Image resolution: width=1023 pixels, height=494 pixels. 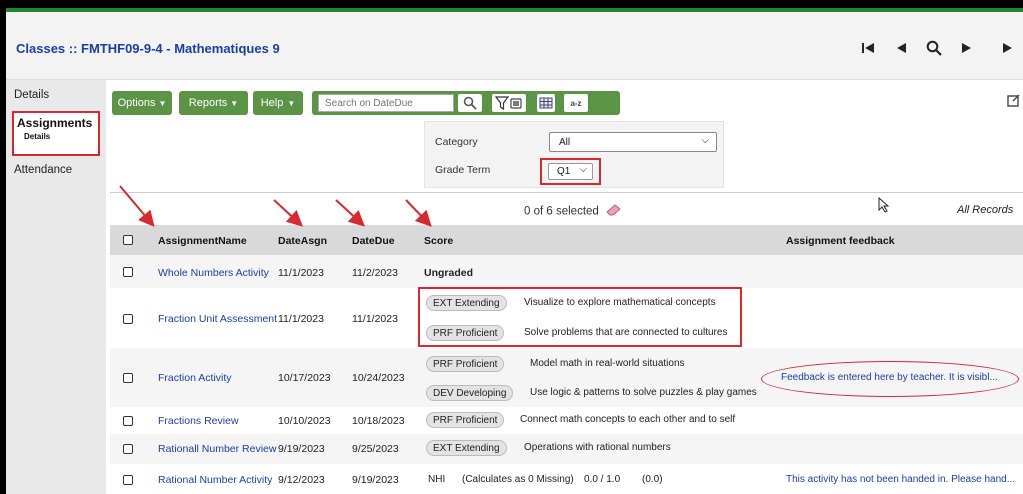 I want to click on selection-bar: 0 of 6 selected All Records, so click(x=566, y=208).